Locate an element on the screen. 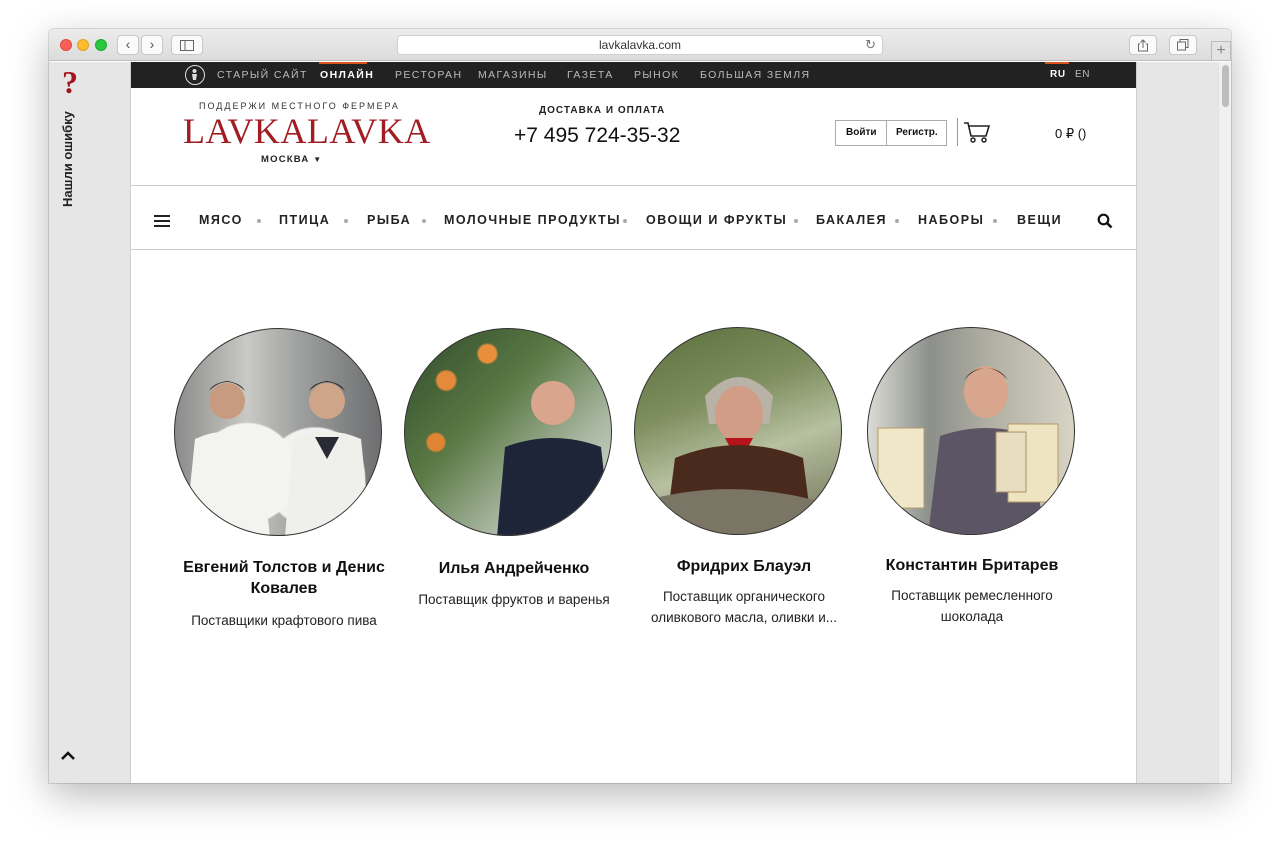 Image resolution: width=1280 pixels, height=853 pixels. register-button: Регистр. is located at coordinates (917, 133).